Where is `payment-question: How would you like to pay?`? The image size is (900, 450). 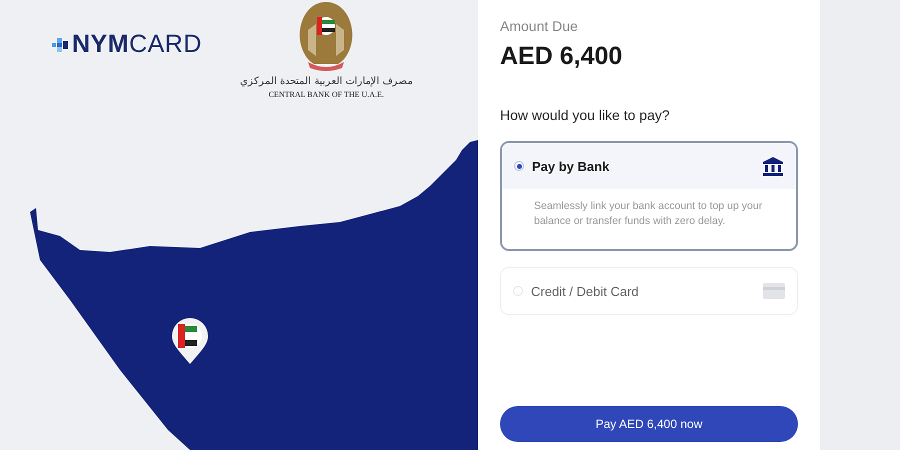
payment-question: How would you like to pay? is located at coordinates (585, 115).